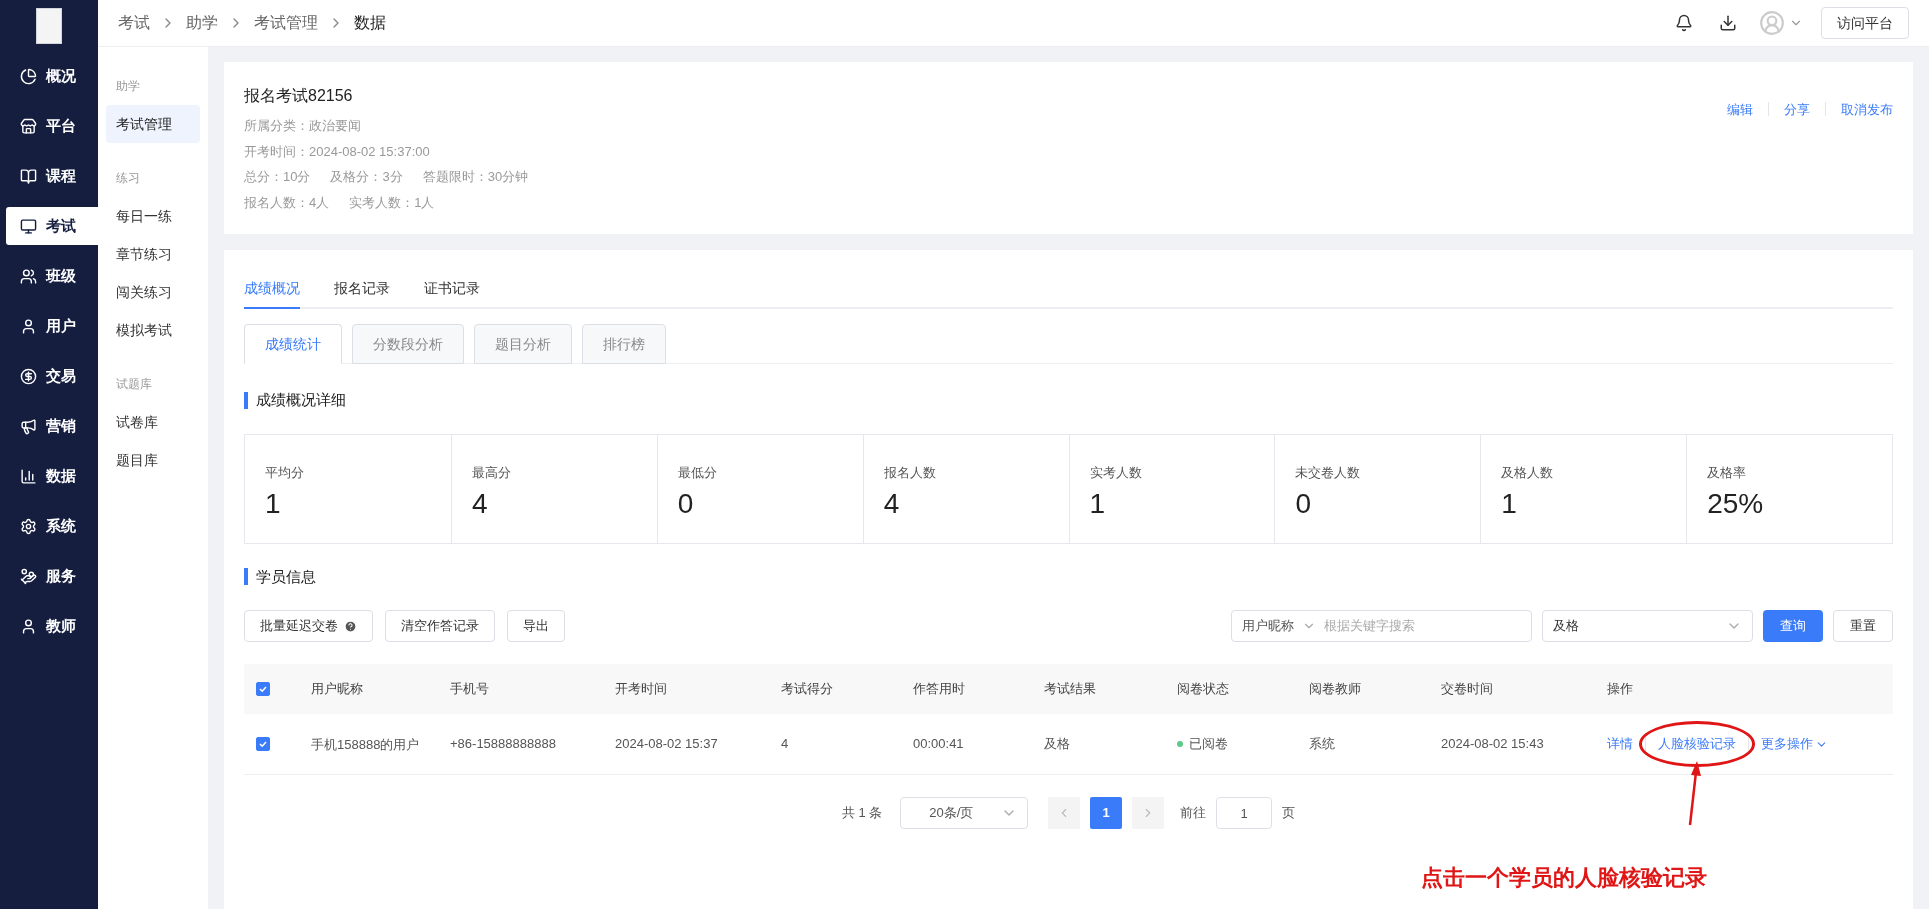  What do you see at coordinates (536, 626) in the screenshot?
I see `toolbar-button: 导出` at bounding box center [536, 626].